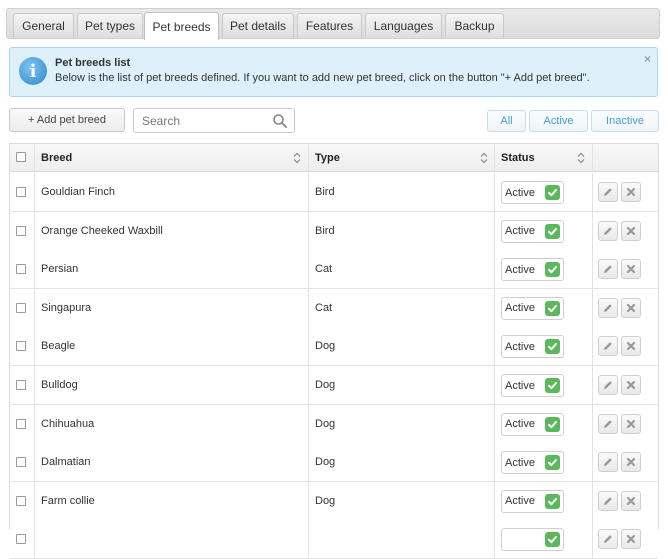 The height and width of the screenshot is (559, 668). What do you see at coordinates (280, 121) in the screenshot?
I see `search-icon` at bounding box center [280, 121].